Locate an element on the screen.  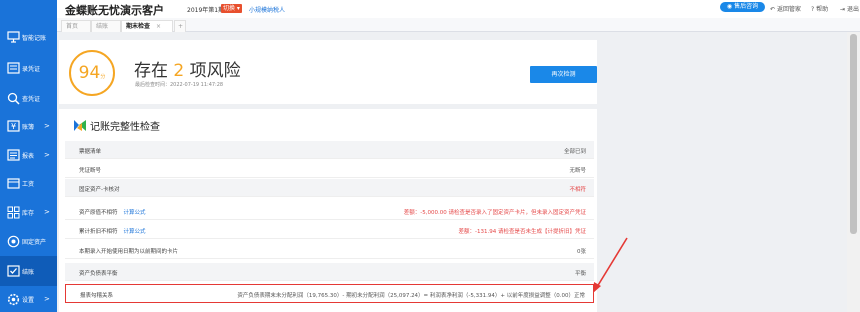
row-result: 无断号 is located at coordinates (577, 171).